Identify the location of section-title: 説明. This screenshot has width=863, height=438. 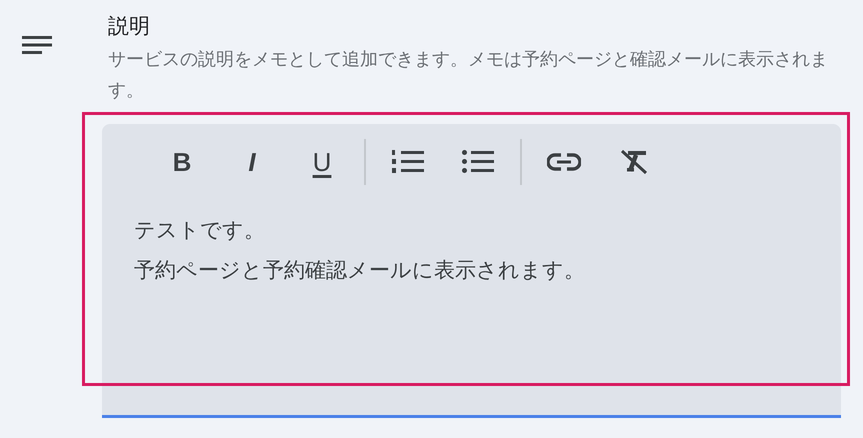
(129, 26).